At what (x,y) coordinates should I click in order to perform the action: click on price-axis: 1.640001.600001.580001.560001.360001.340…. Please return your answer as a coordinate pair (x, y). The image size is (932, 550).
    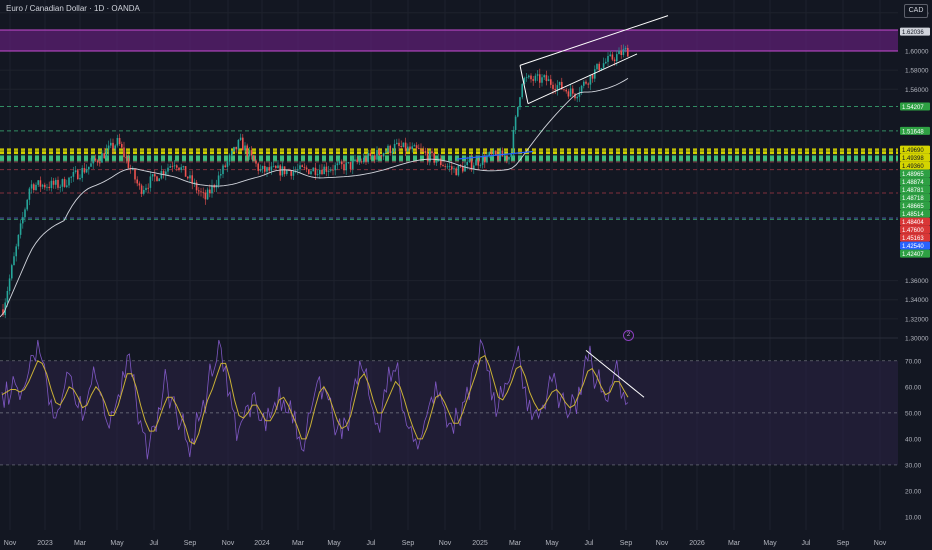
    Looking at the image, I should click on (915, 275).